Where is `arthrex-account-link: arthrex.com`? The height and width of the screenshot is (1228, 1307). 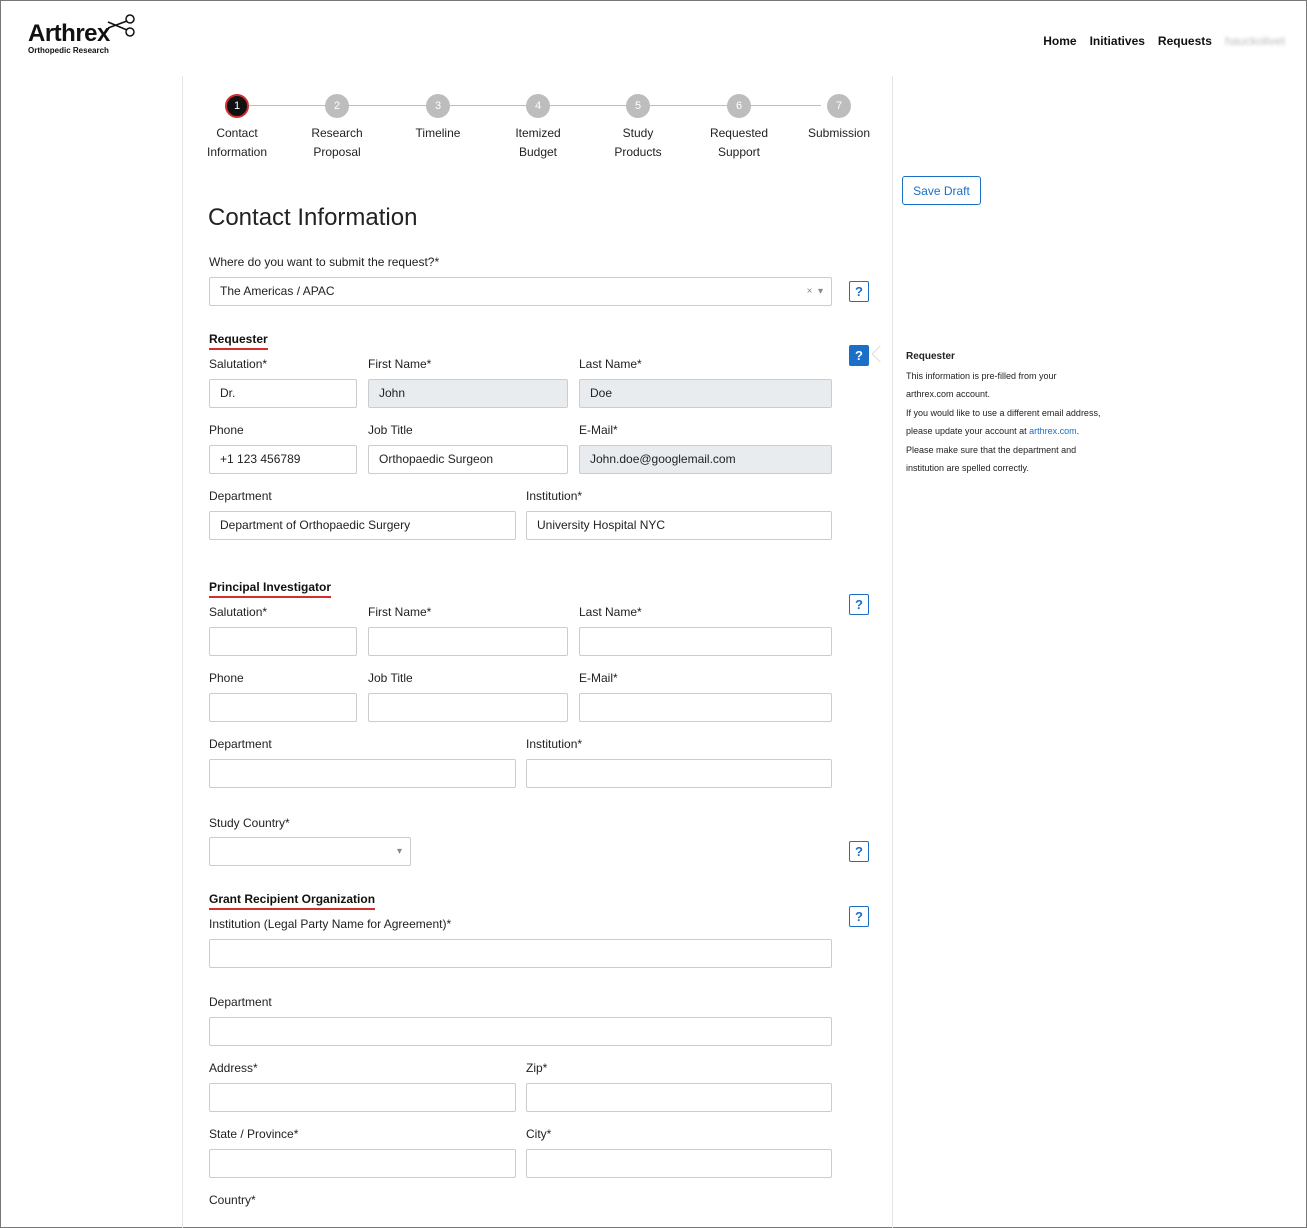
arthrex-account-link: arthrex.com is located at coordinates (1053, 431).